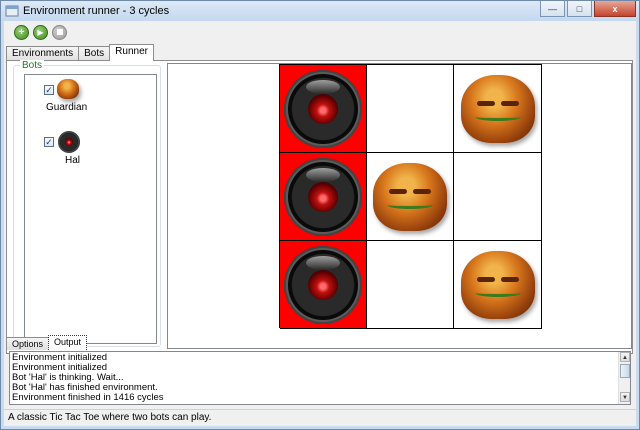  Describe the element at coordinates (552, 9) in the screenshot. I see `minimize-button: —` at that location.